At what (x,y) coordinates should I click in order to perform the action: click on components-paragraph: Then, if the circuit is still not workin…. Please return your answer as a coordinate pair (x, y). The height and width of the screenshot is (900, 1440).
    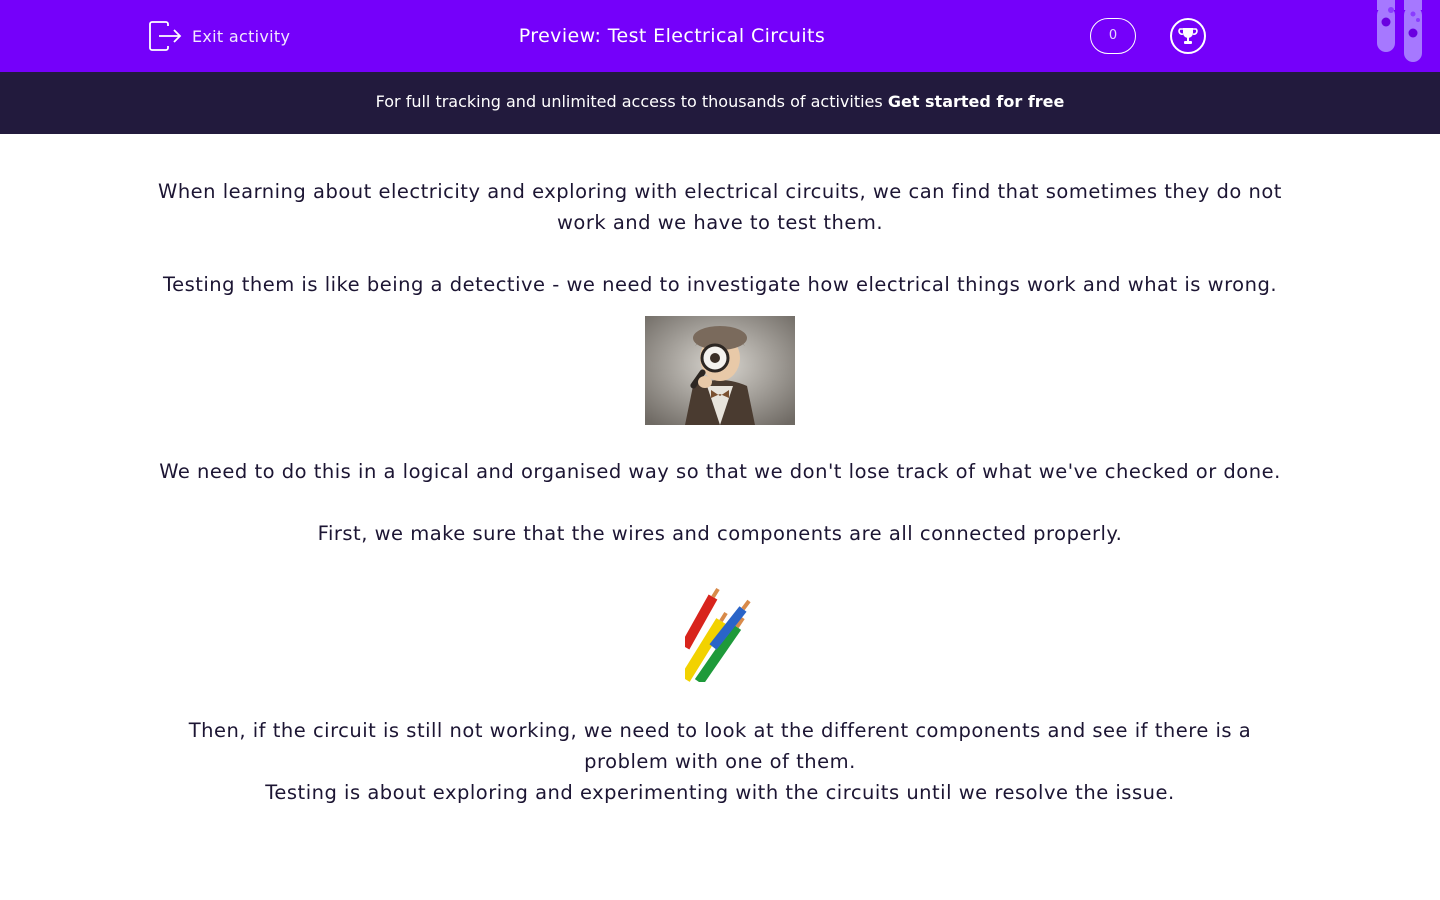
    Looking at the image, I should click on (720, 746).